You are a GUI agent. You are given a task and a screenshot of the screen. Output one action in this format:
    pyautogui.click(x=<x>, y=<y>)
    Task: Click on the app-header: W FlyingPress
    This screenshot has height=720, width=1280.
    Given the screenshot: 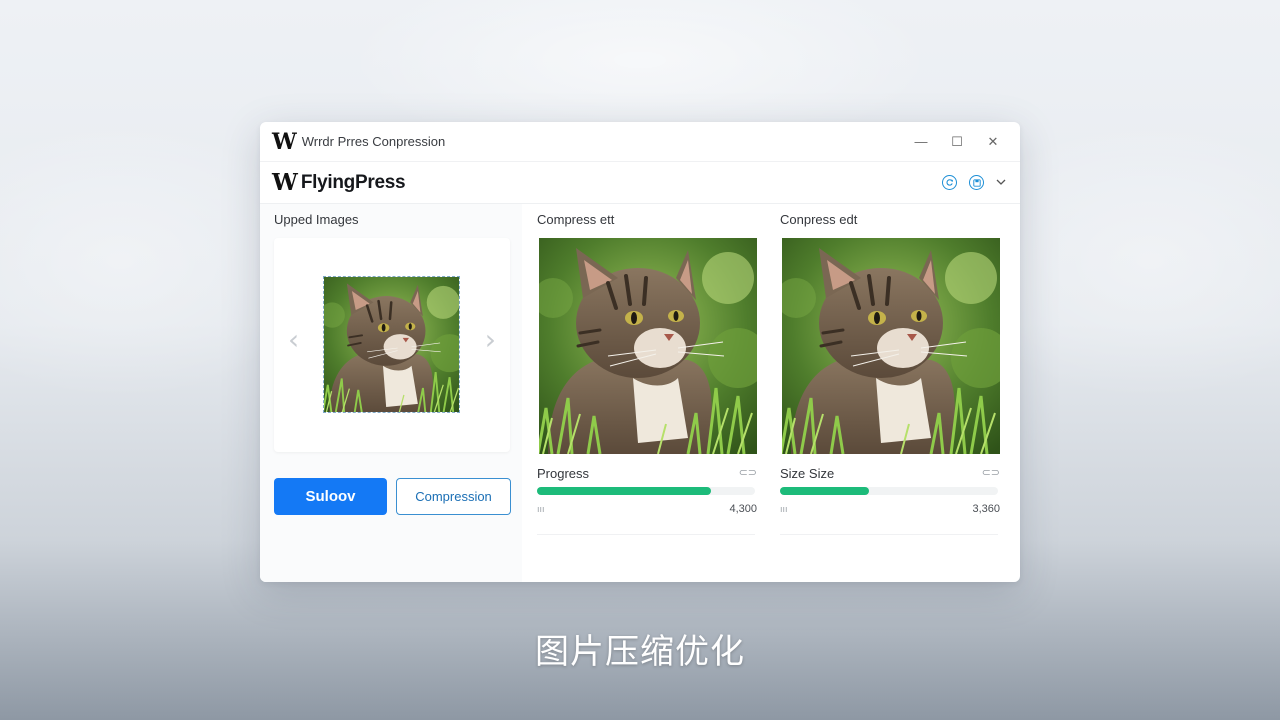 What is the action you would take?
    pyautogui.click(x=640, y=183)
    